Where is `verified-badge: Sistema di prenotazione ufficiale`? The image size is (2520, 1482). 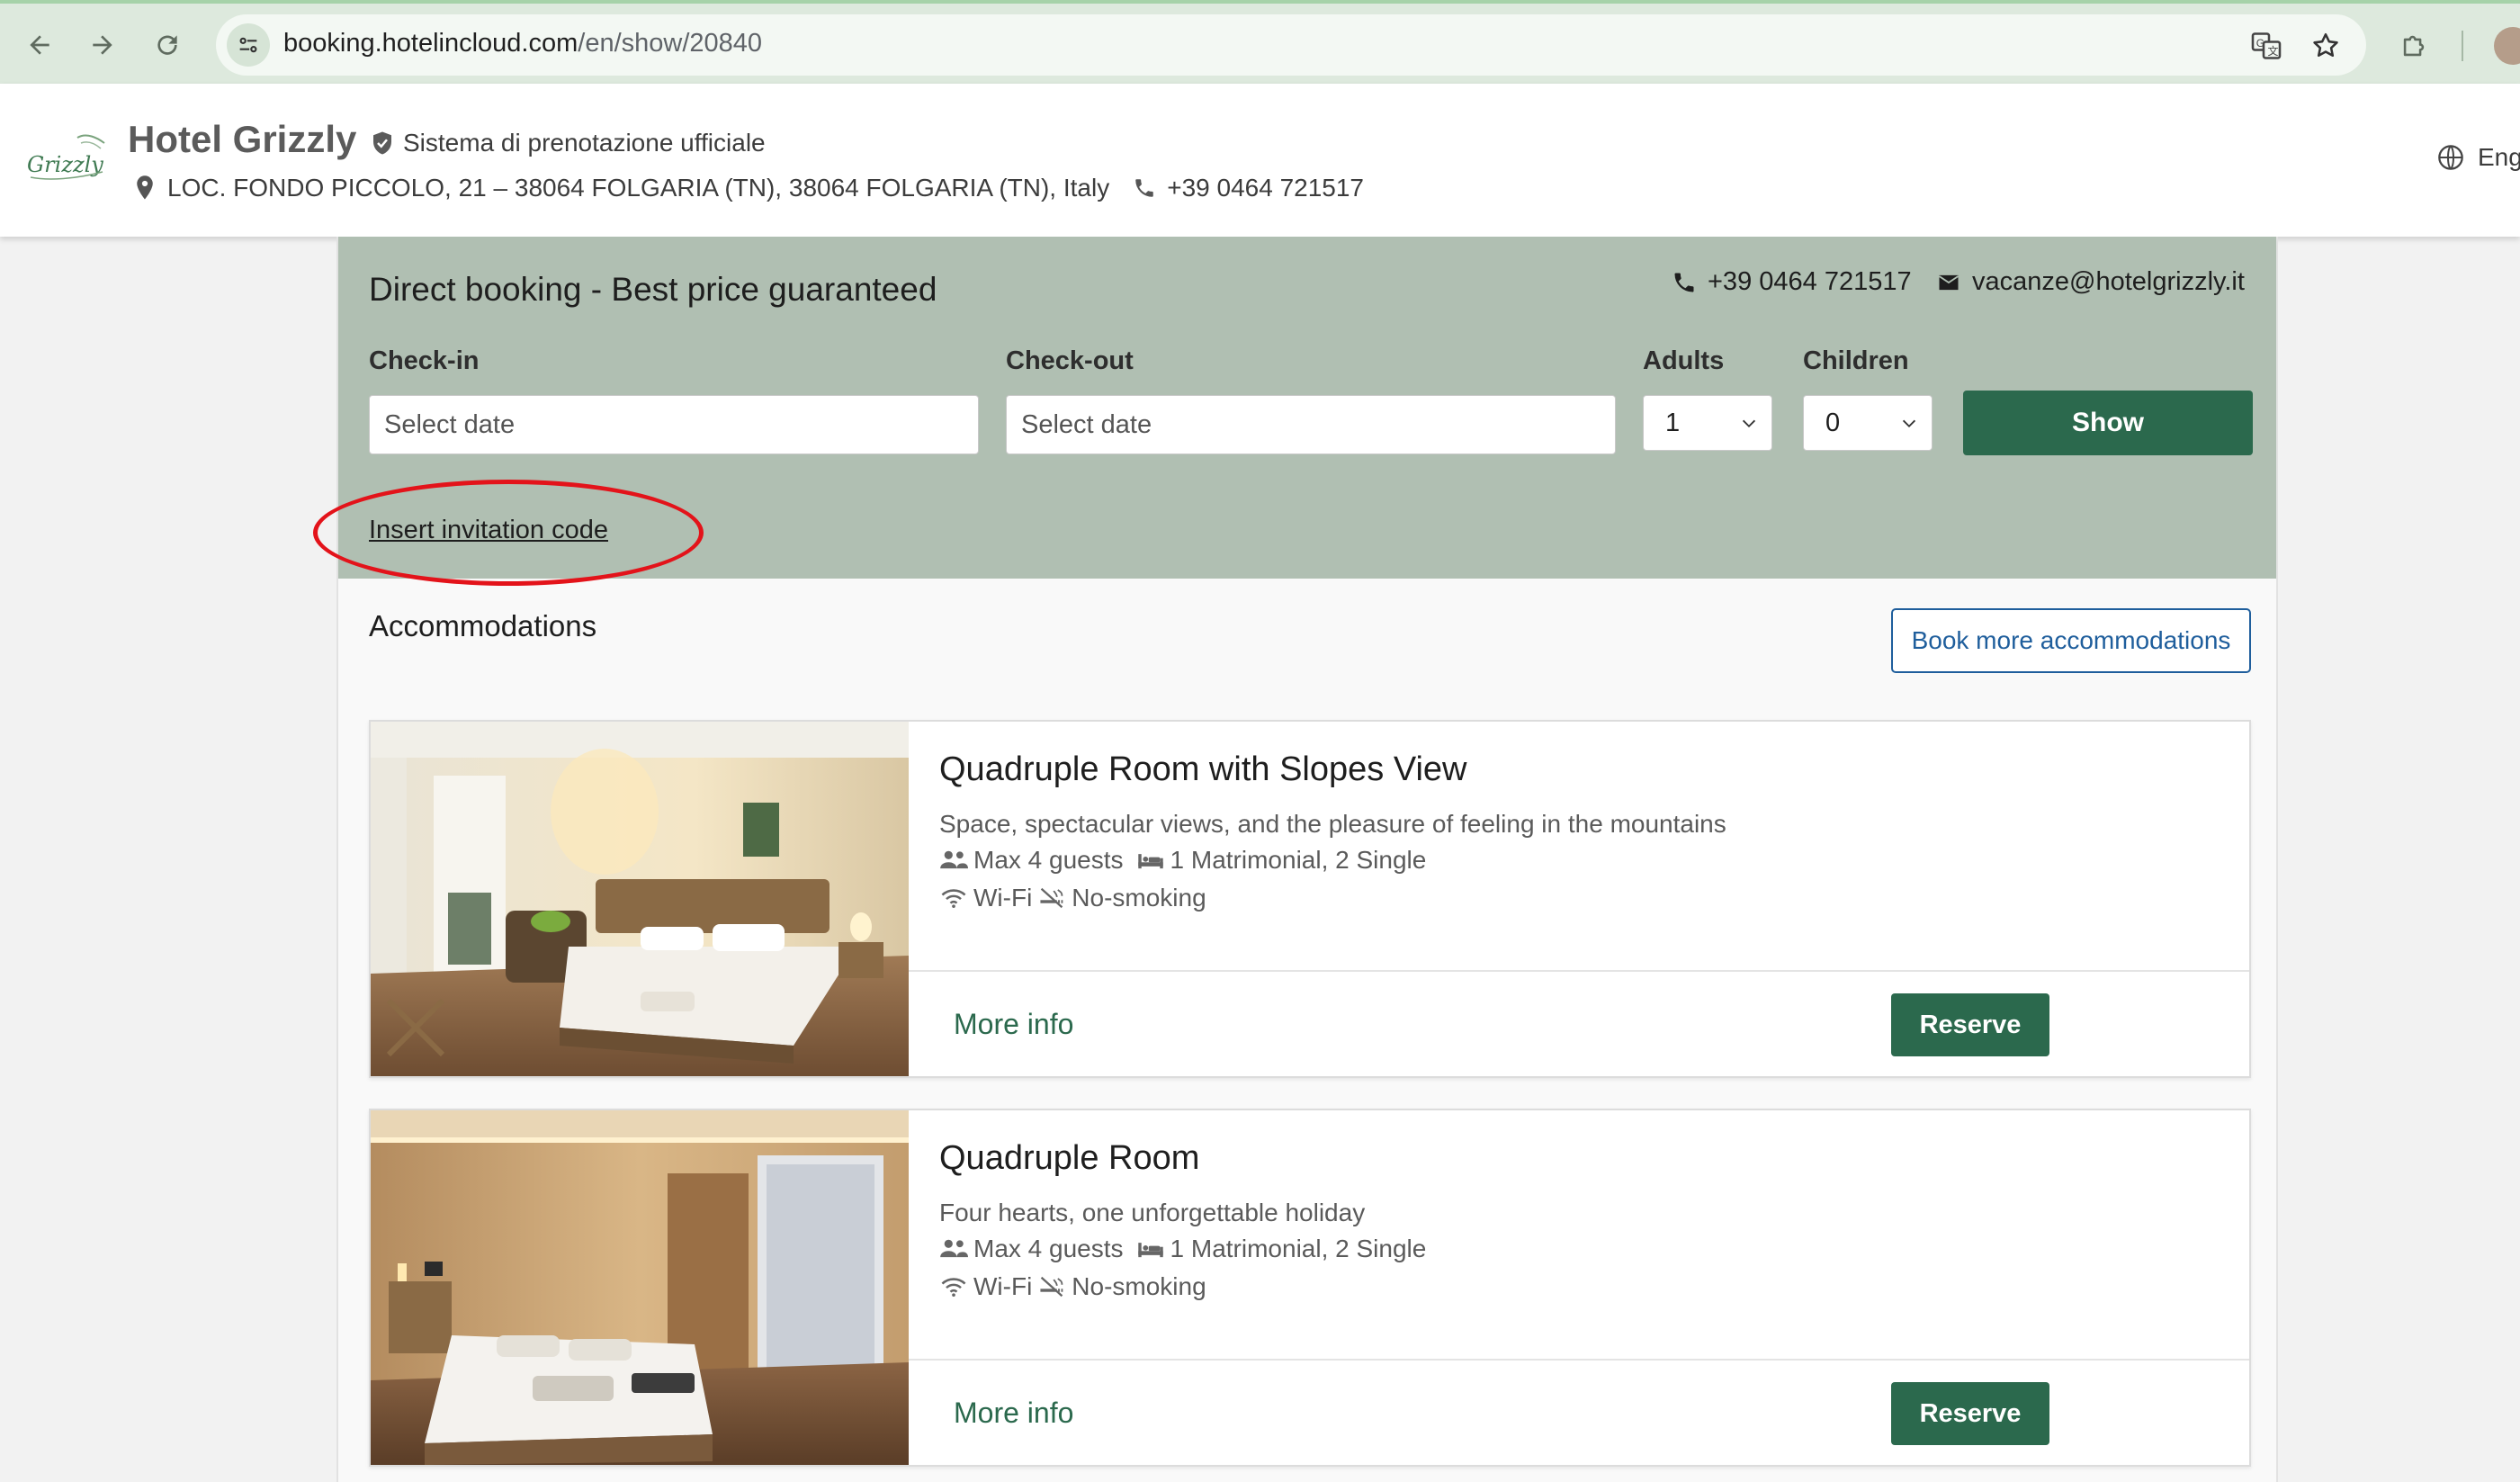 verified-badge: Sistema di prenotazione ufficiale is located at coordinates (567, 143).